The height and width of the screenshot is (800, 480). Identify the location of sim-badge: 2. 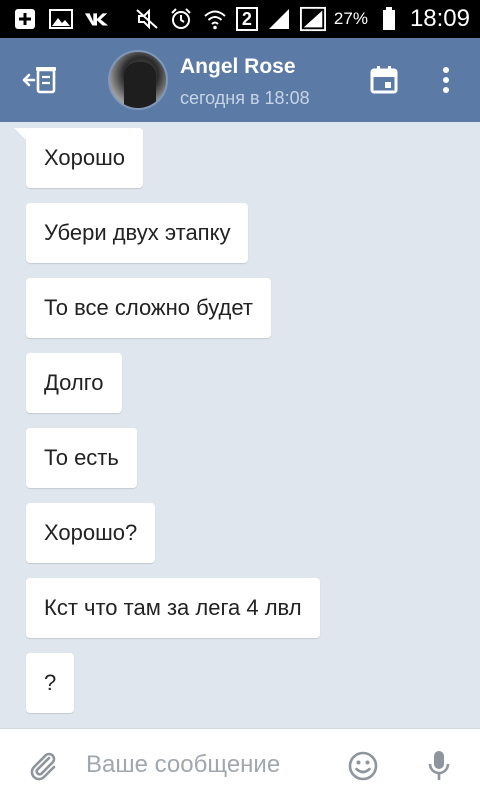
(246, 19).